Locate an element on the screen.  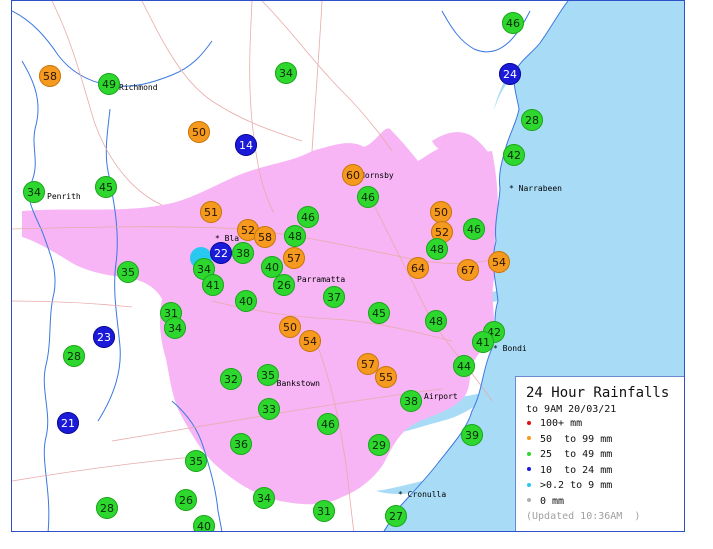
place-label-hornsby: Hornsby is located at coordinates (377, 175).